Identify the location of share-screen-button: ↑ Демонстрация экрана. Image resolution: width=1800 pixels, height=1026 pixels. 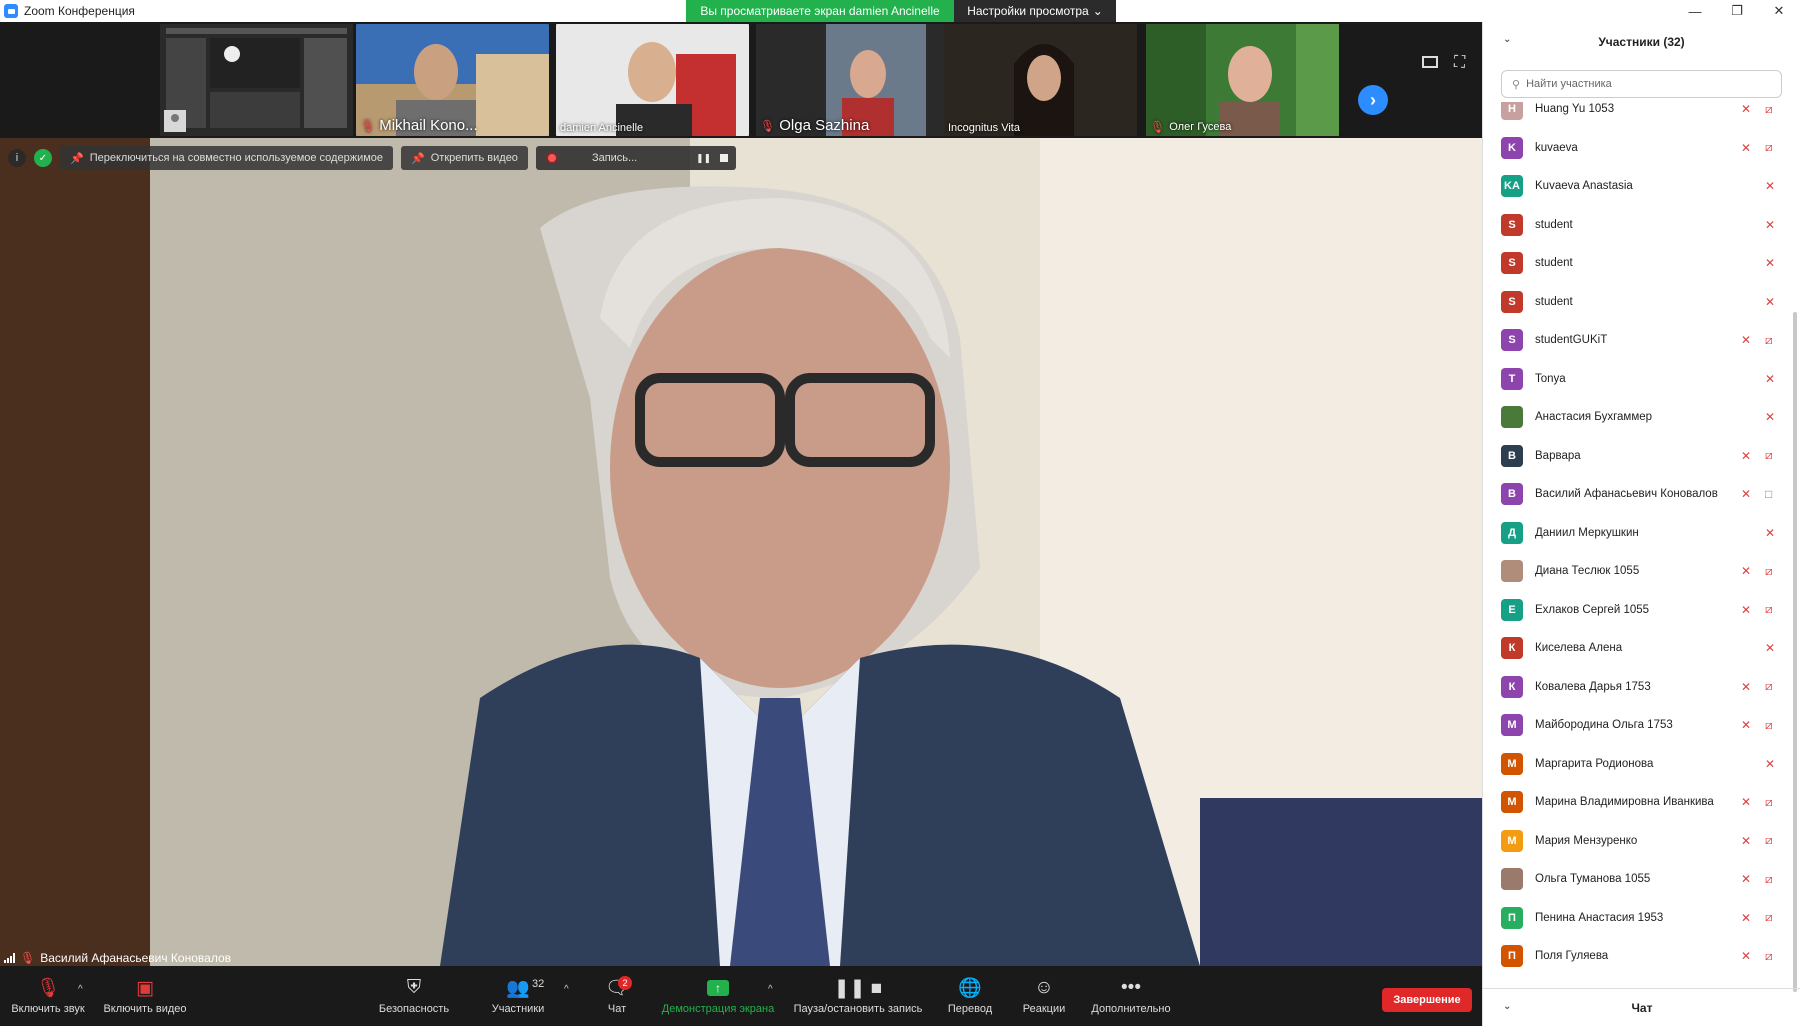
(718, 996).